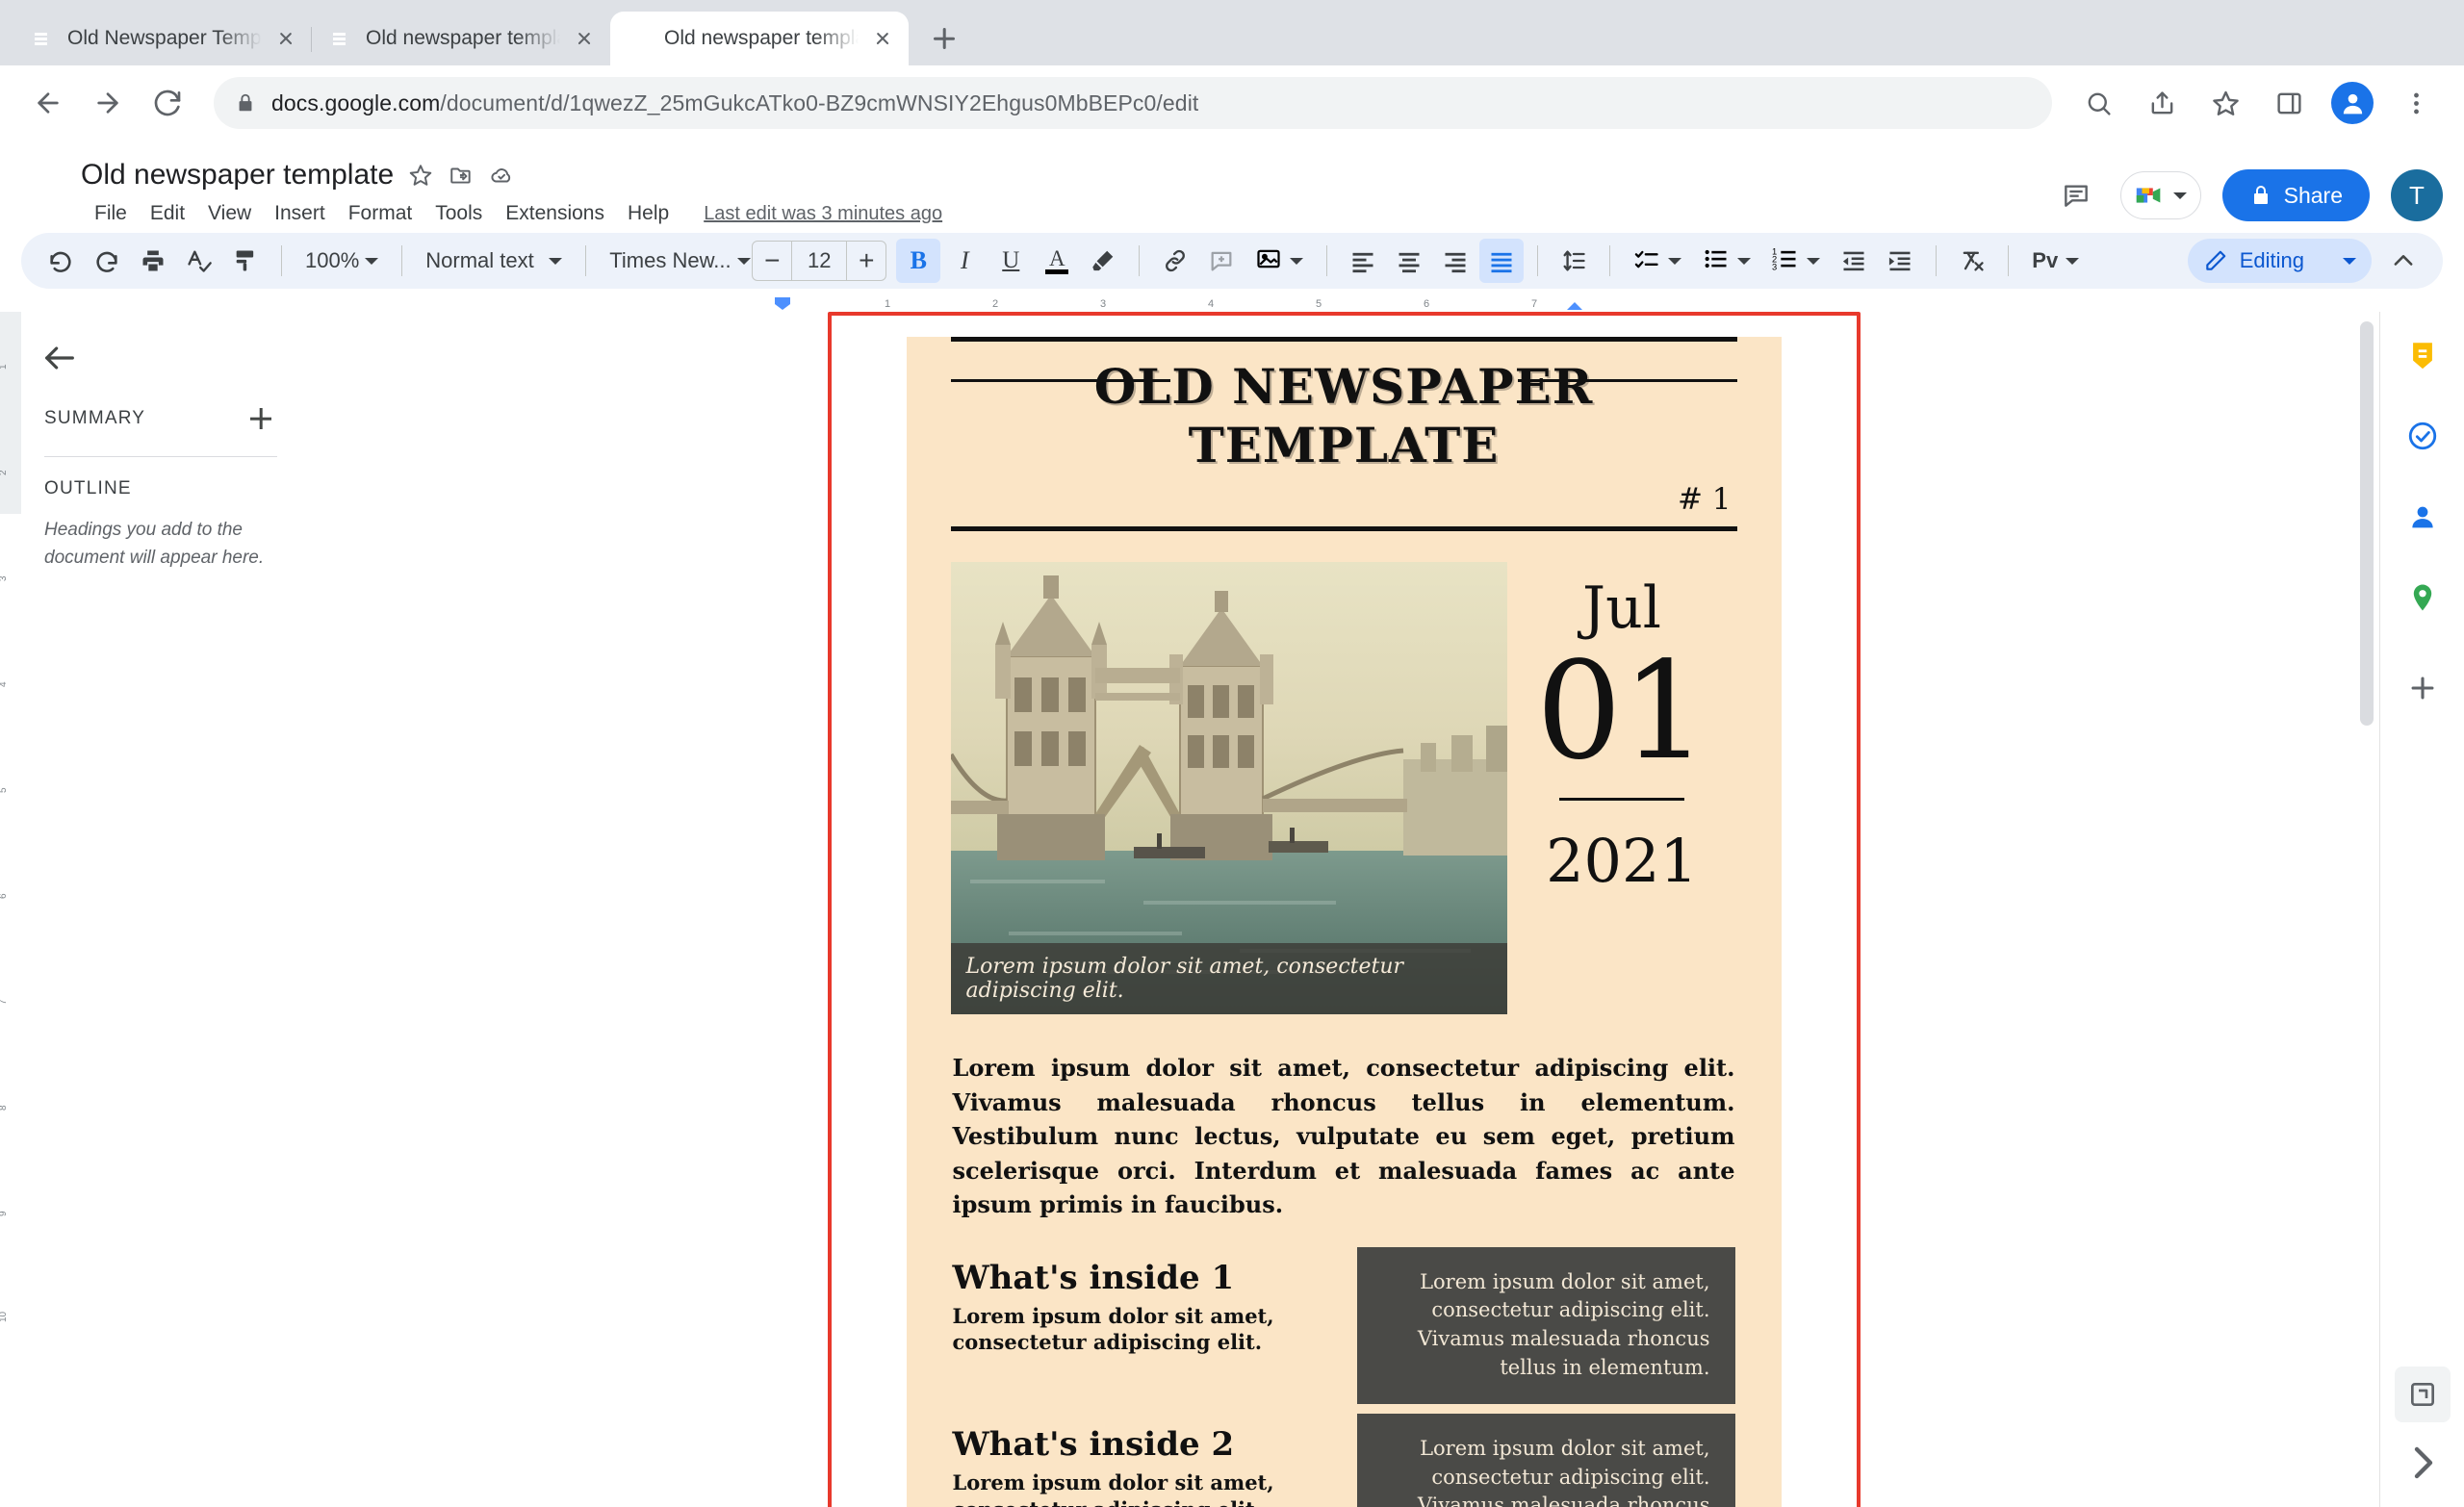 This screenshot has width=2464, height=1507. What do you see at coordinates (260, 418) in the screenshot?
I see `add-summary-icon` at bounding box center [260, 418].